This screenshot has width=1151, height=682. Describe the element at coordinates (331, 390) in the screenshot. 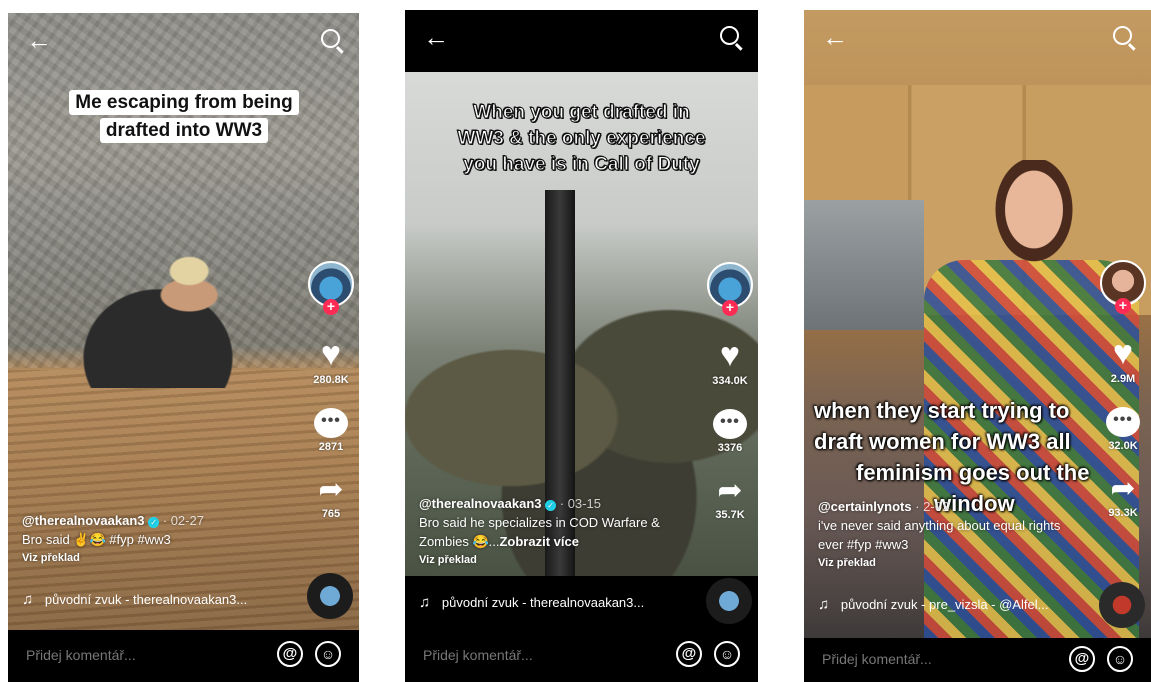

I see `action-rail: + ♥ 280.8K ••• 2871 ➦ 765` at that location.